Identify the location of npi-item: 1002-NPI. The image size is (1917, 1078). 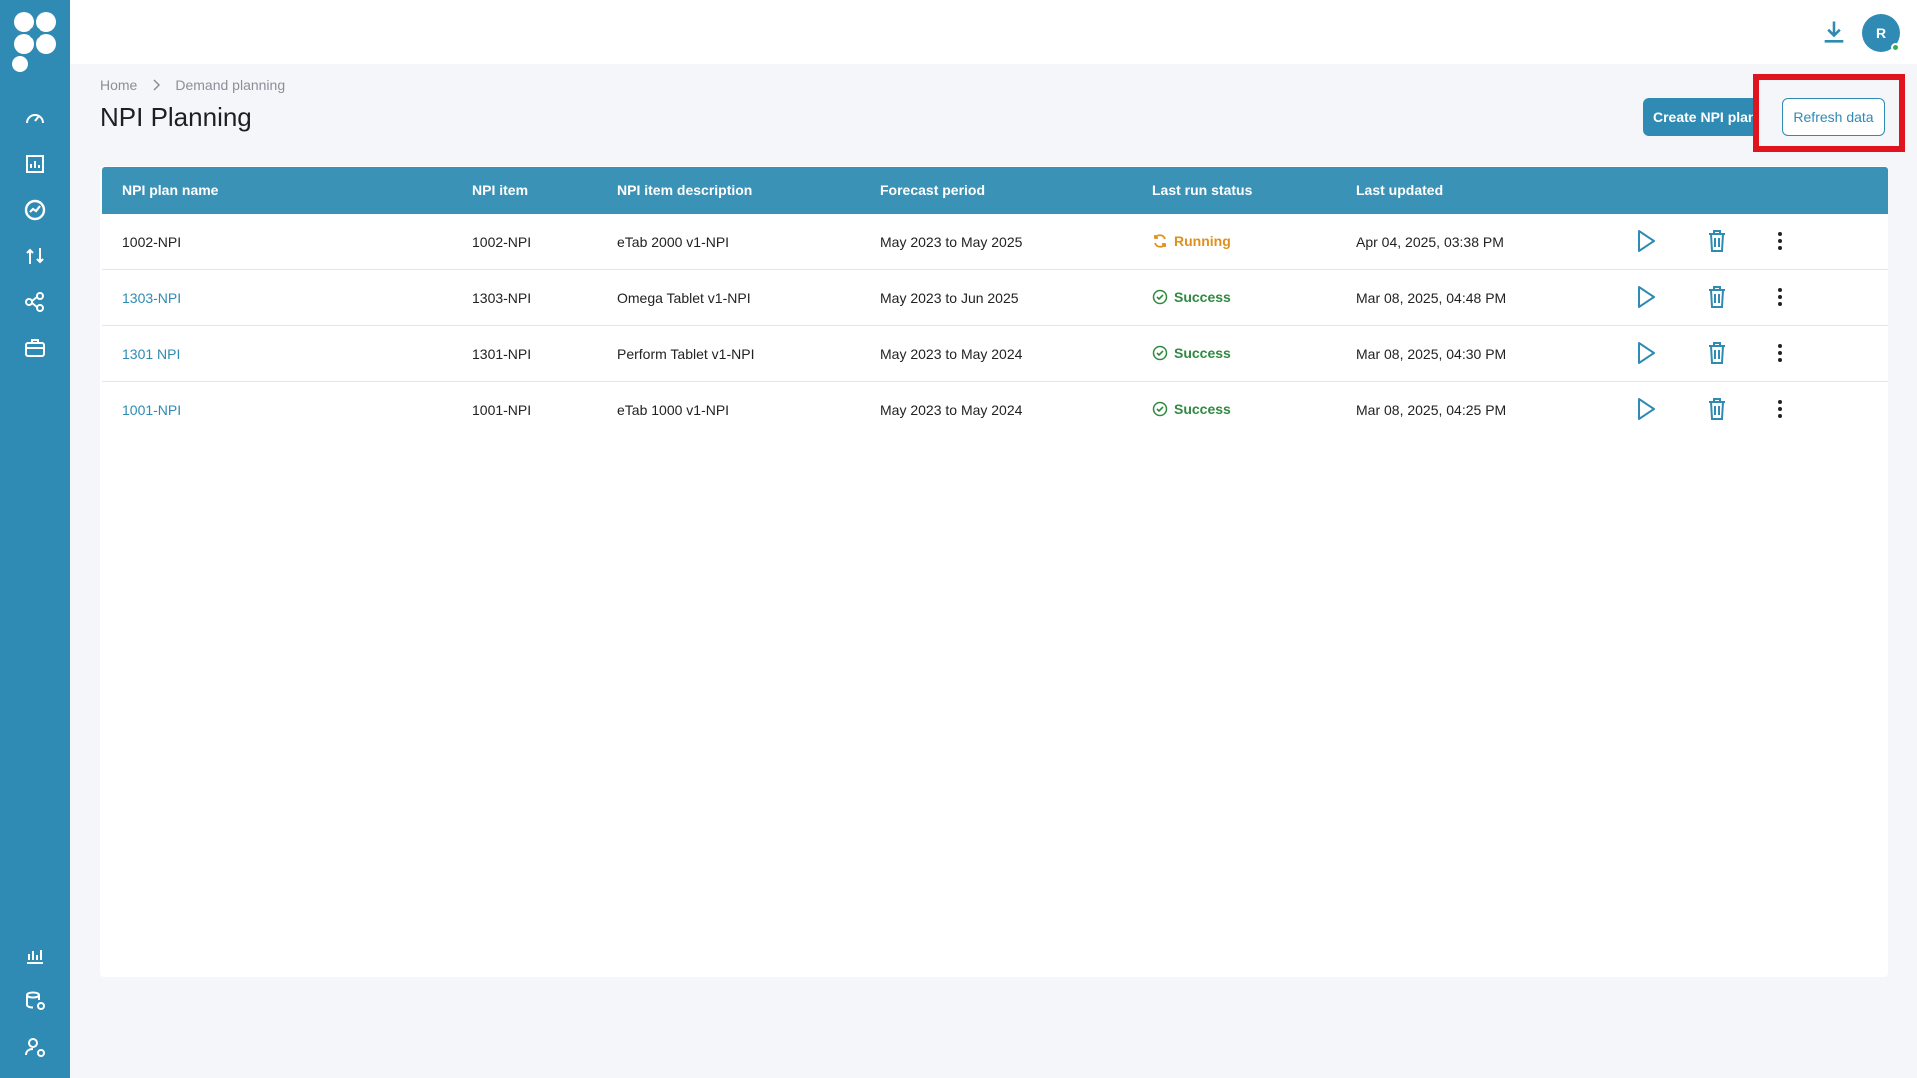
(502, 242).